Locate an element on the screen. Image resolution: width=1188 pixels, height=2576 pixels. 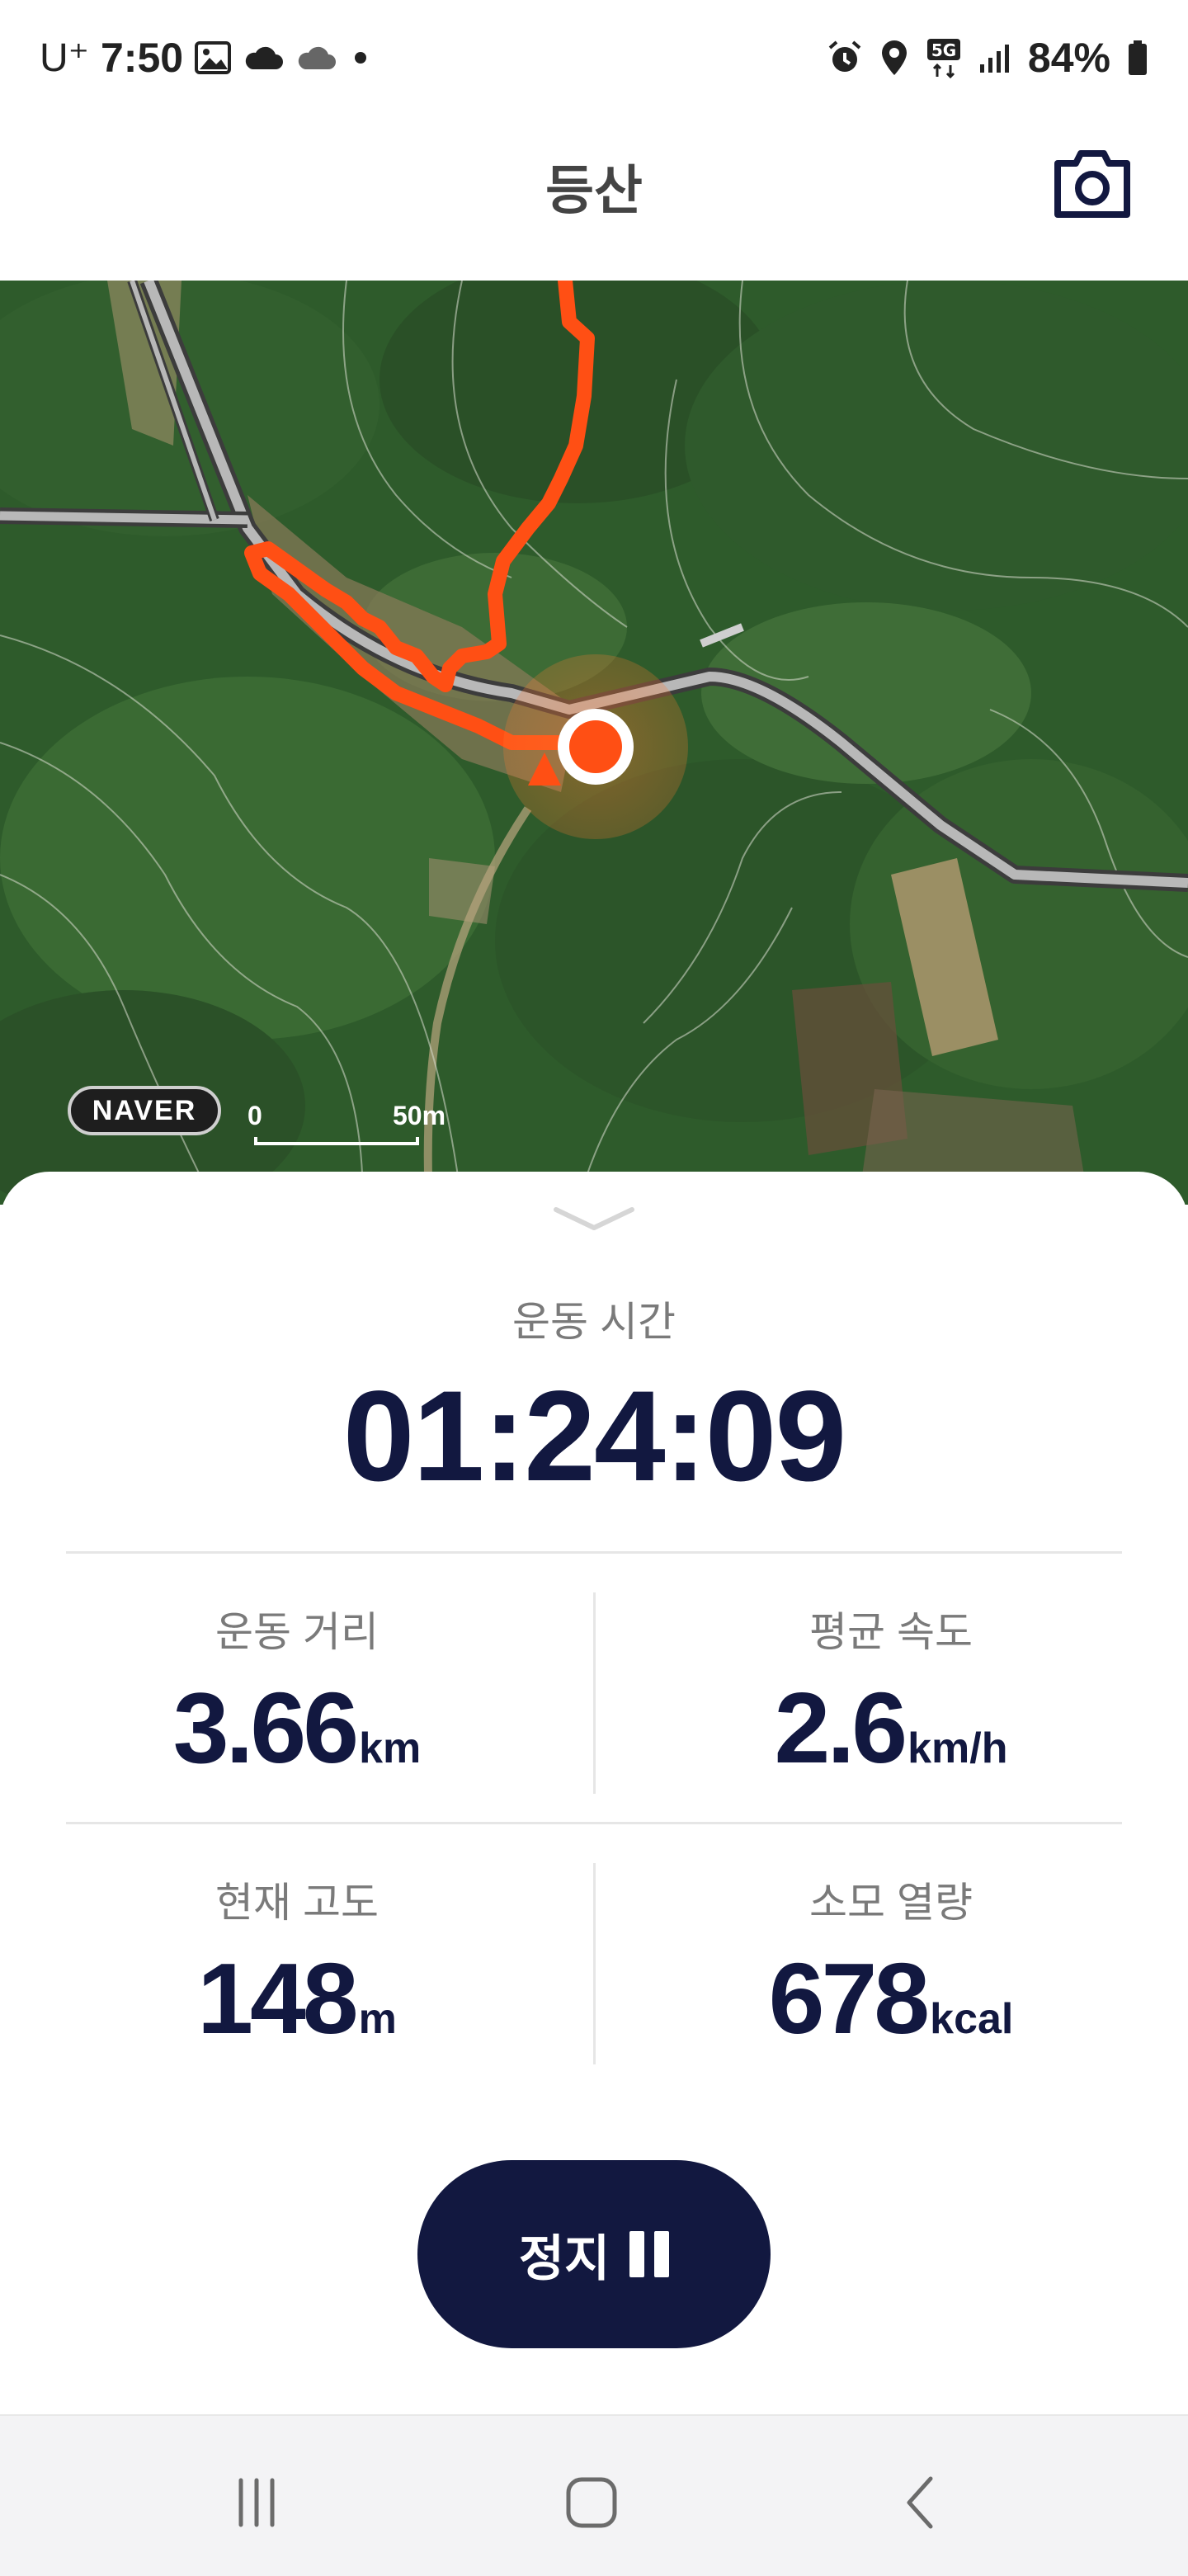
home-icon is located at coordinates (591, 2502).